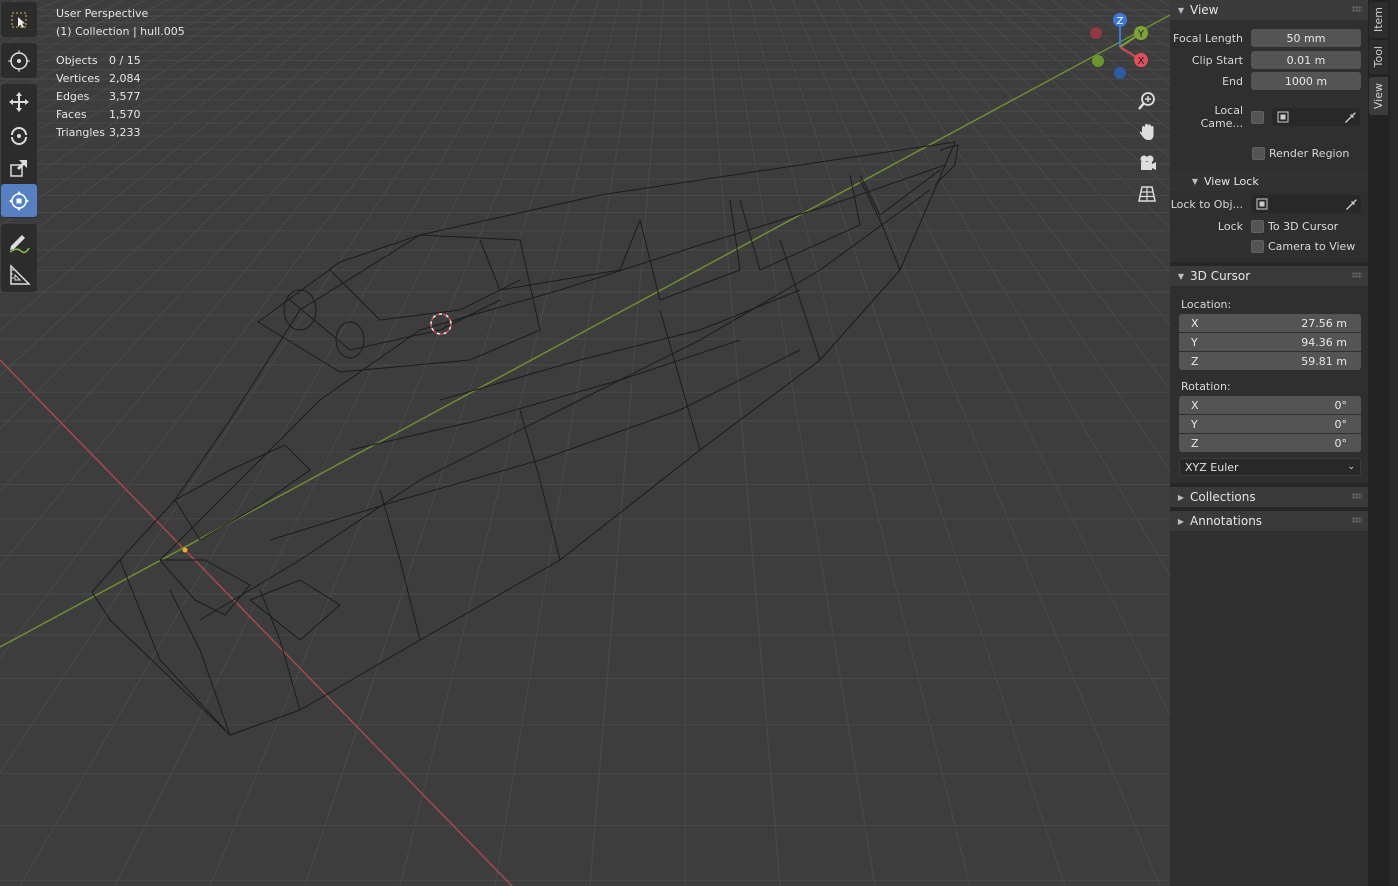  What do you see at coordinates (1226, 521) in the screenshot?
I see `panel-title: Annotations` at bounding box center [1226, 521].